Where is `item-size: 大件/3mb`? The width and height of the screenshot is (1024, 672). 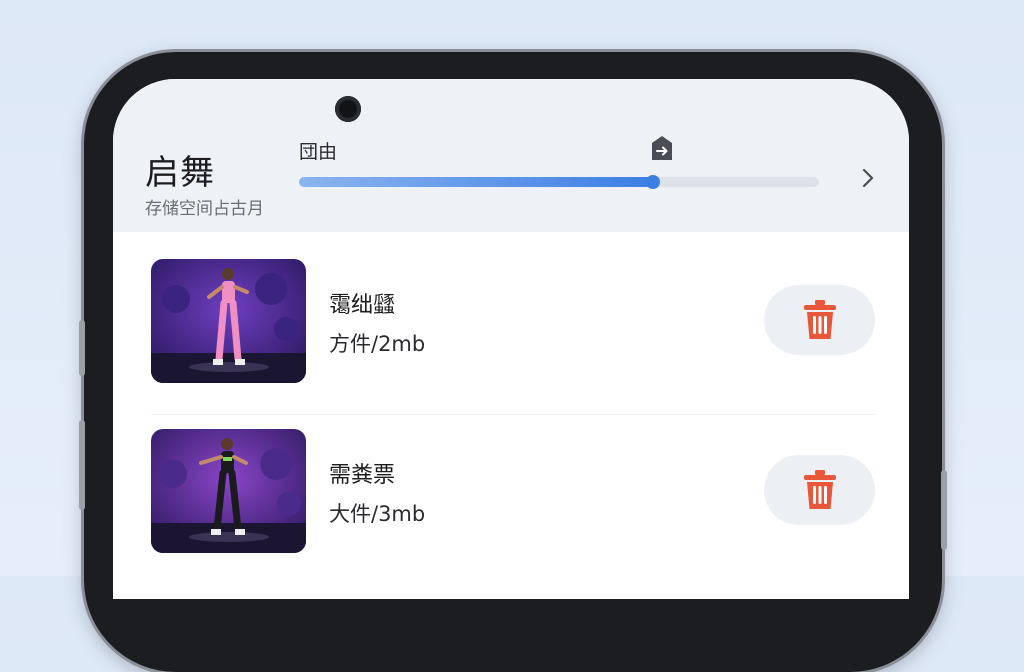
item-size: 大件/3mb is located at coordinates (377, 514).